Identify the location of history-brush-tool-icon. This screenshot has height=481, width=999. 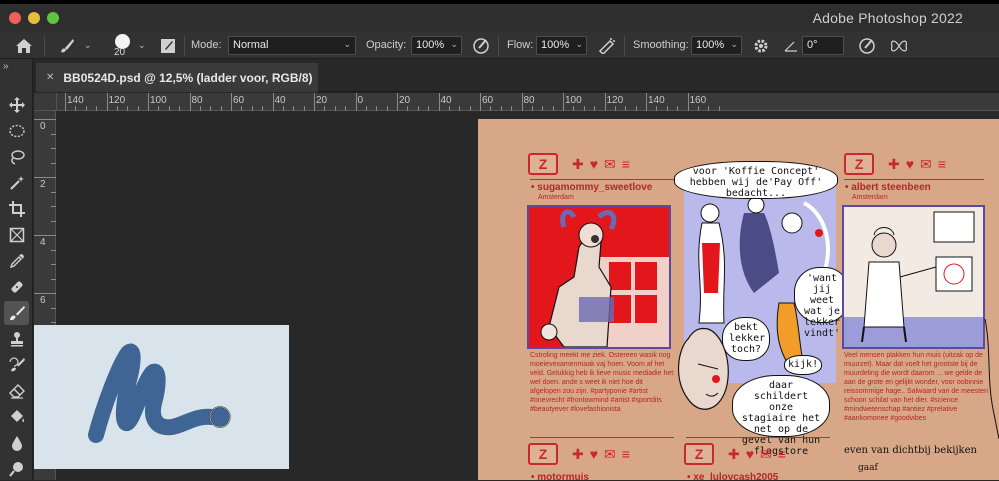
(16, 365).